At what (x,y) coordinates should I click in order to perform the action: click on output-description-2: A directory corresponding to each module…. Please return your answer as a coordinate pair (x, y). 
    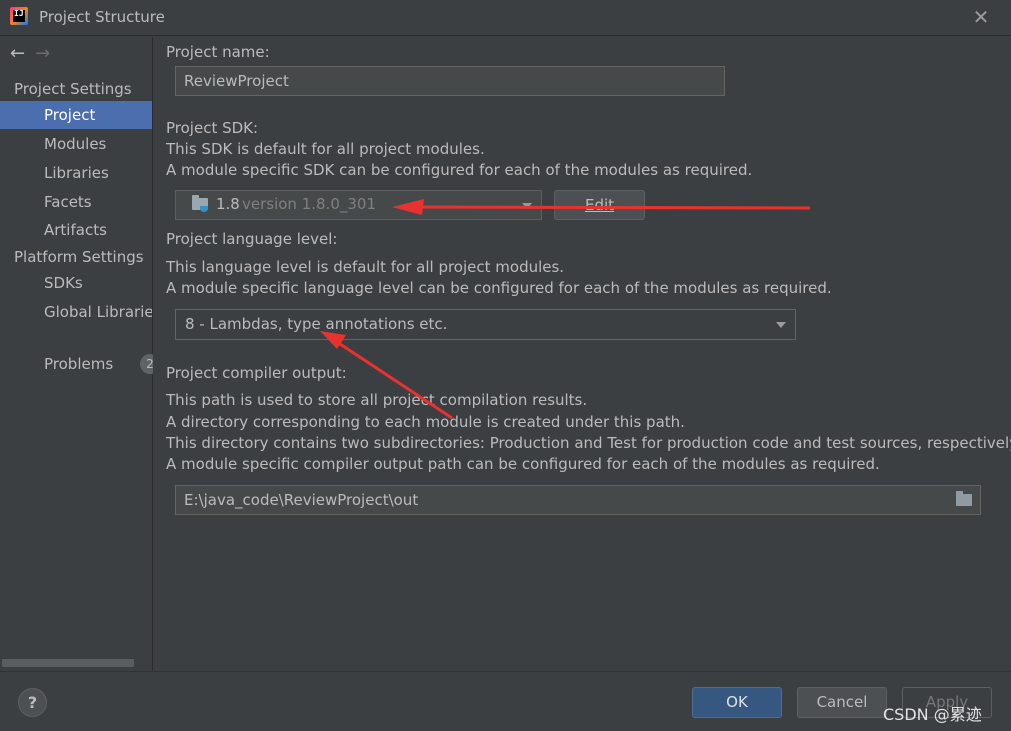
    Looking at the image, I should click on (425, 422).